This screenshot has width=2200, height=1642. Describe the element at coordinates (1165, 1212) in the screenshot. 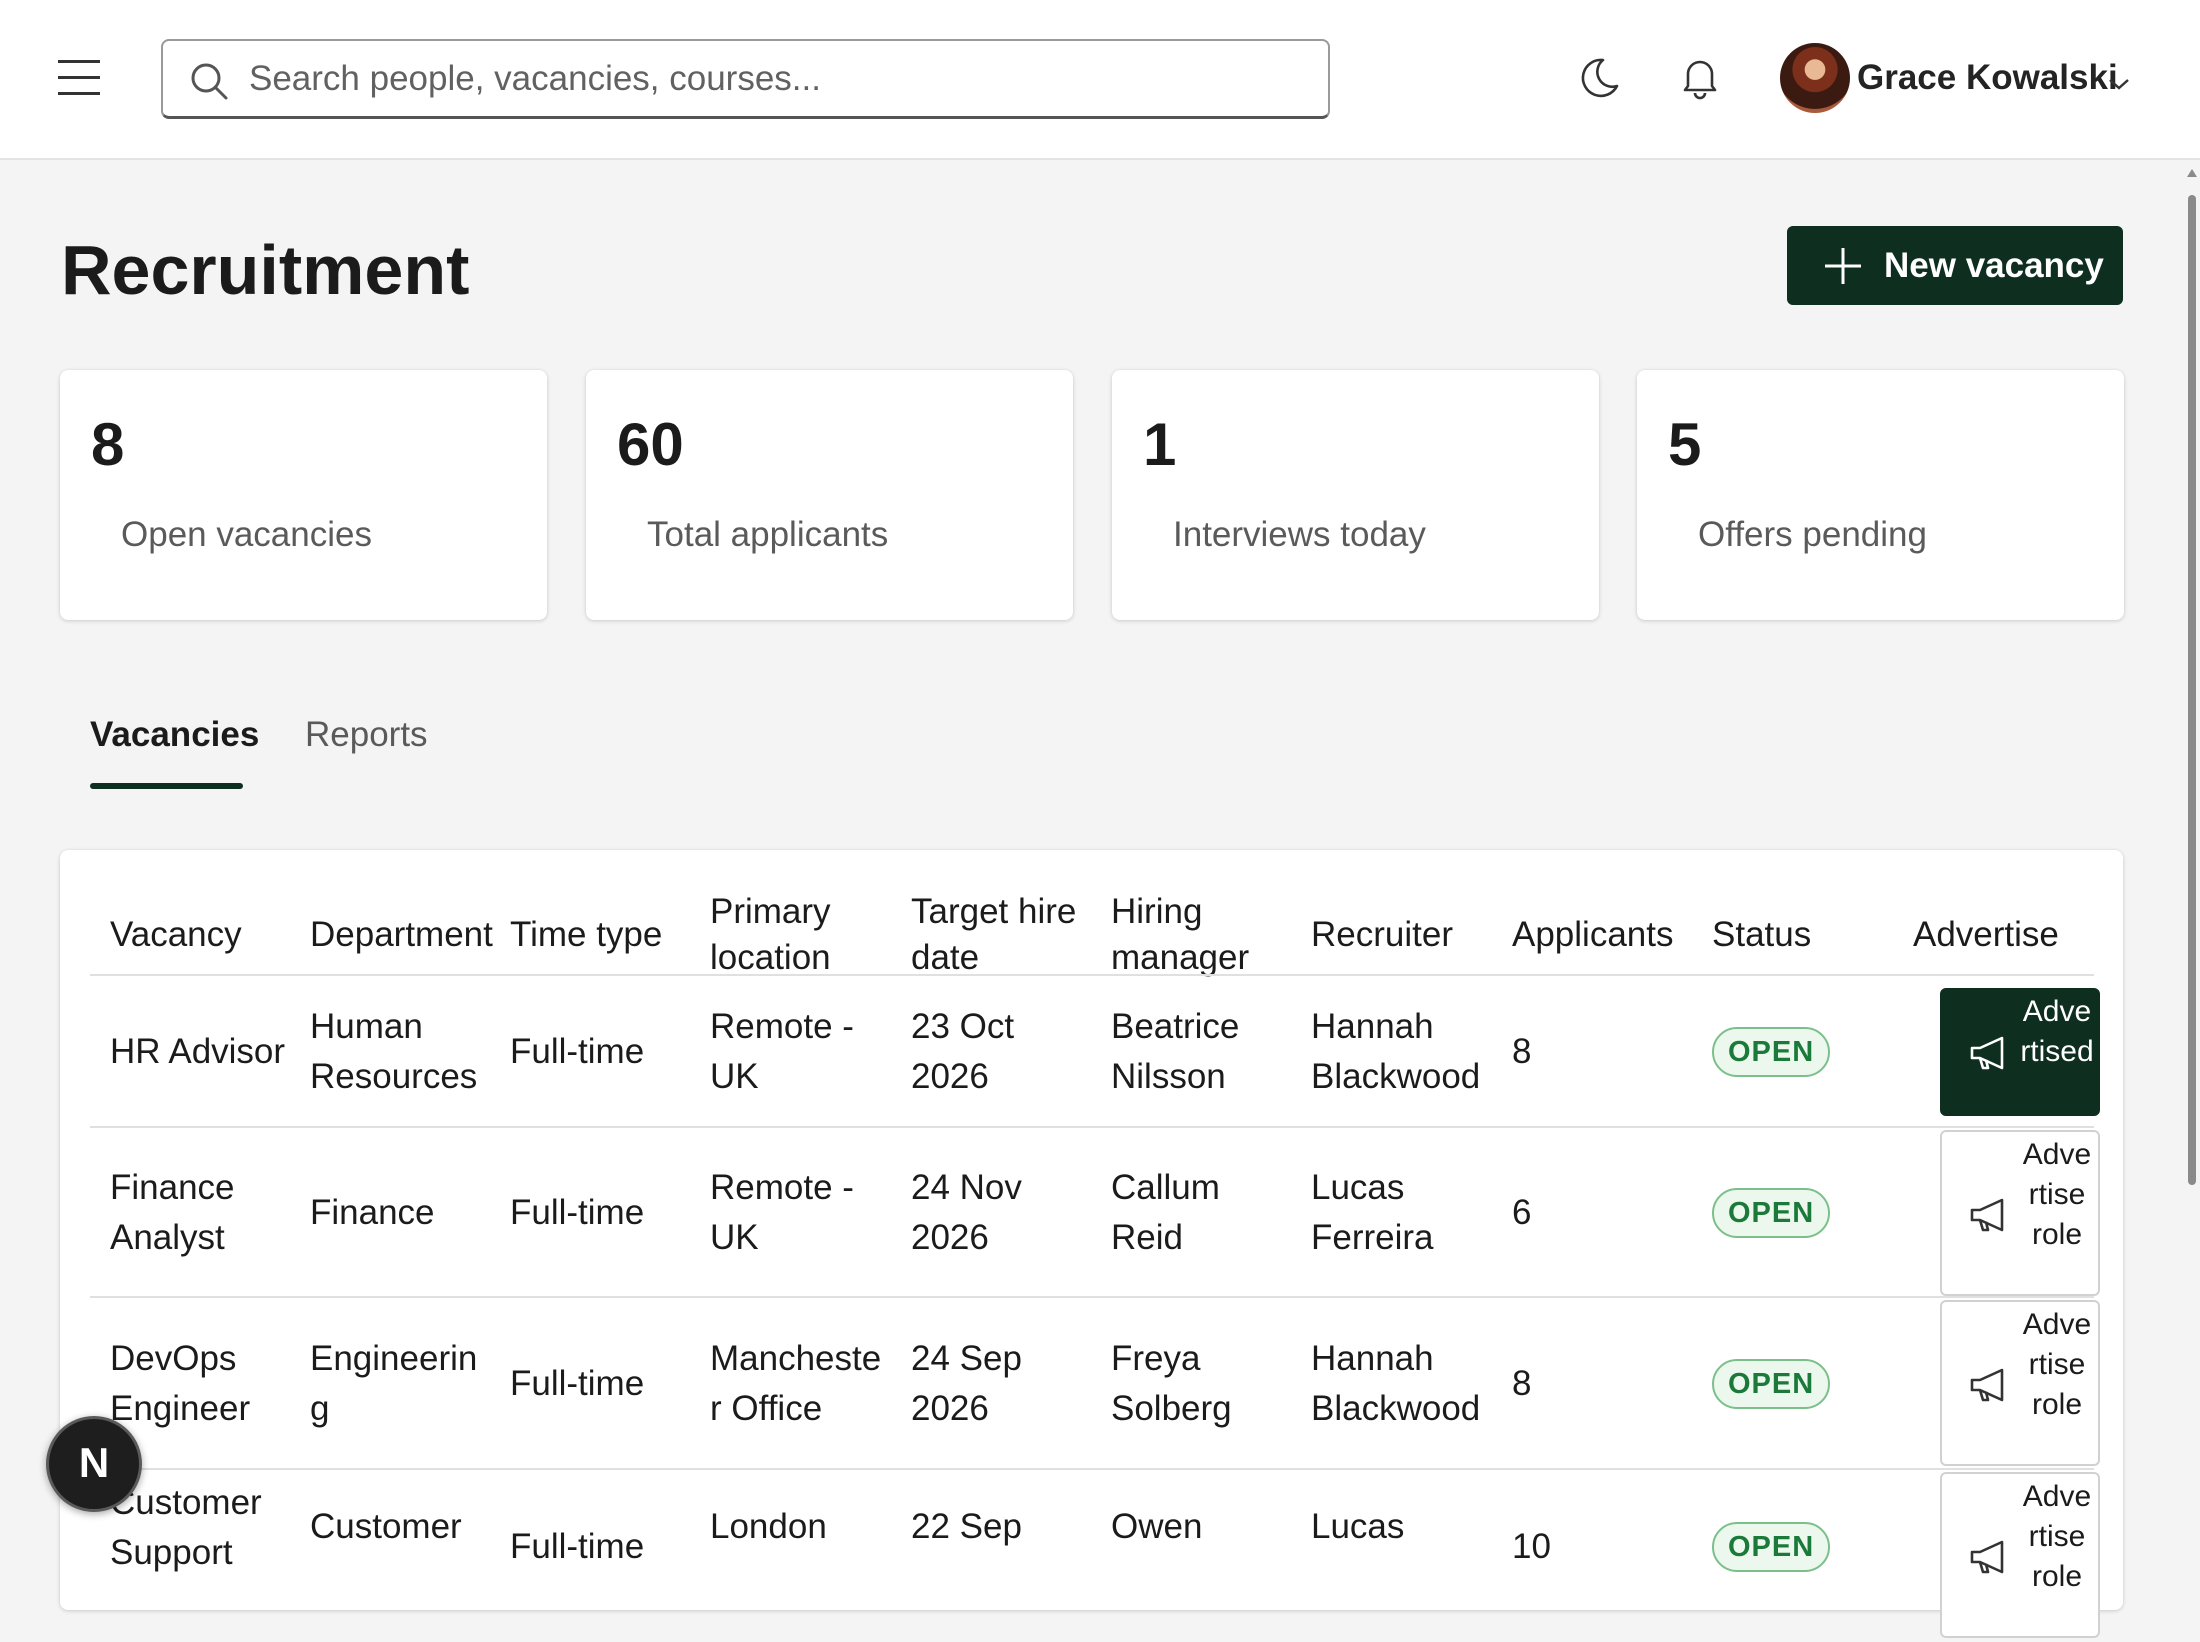

I see `cell-hiring-manager: Callum Reid` at that location.